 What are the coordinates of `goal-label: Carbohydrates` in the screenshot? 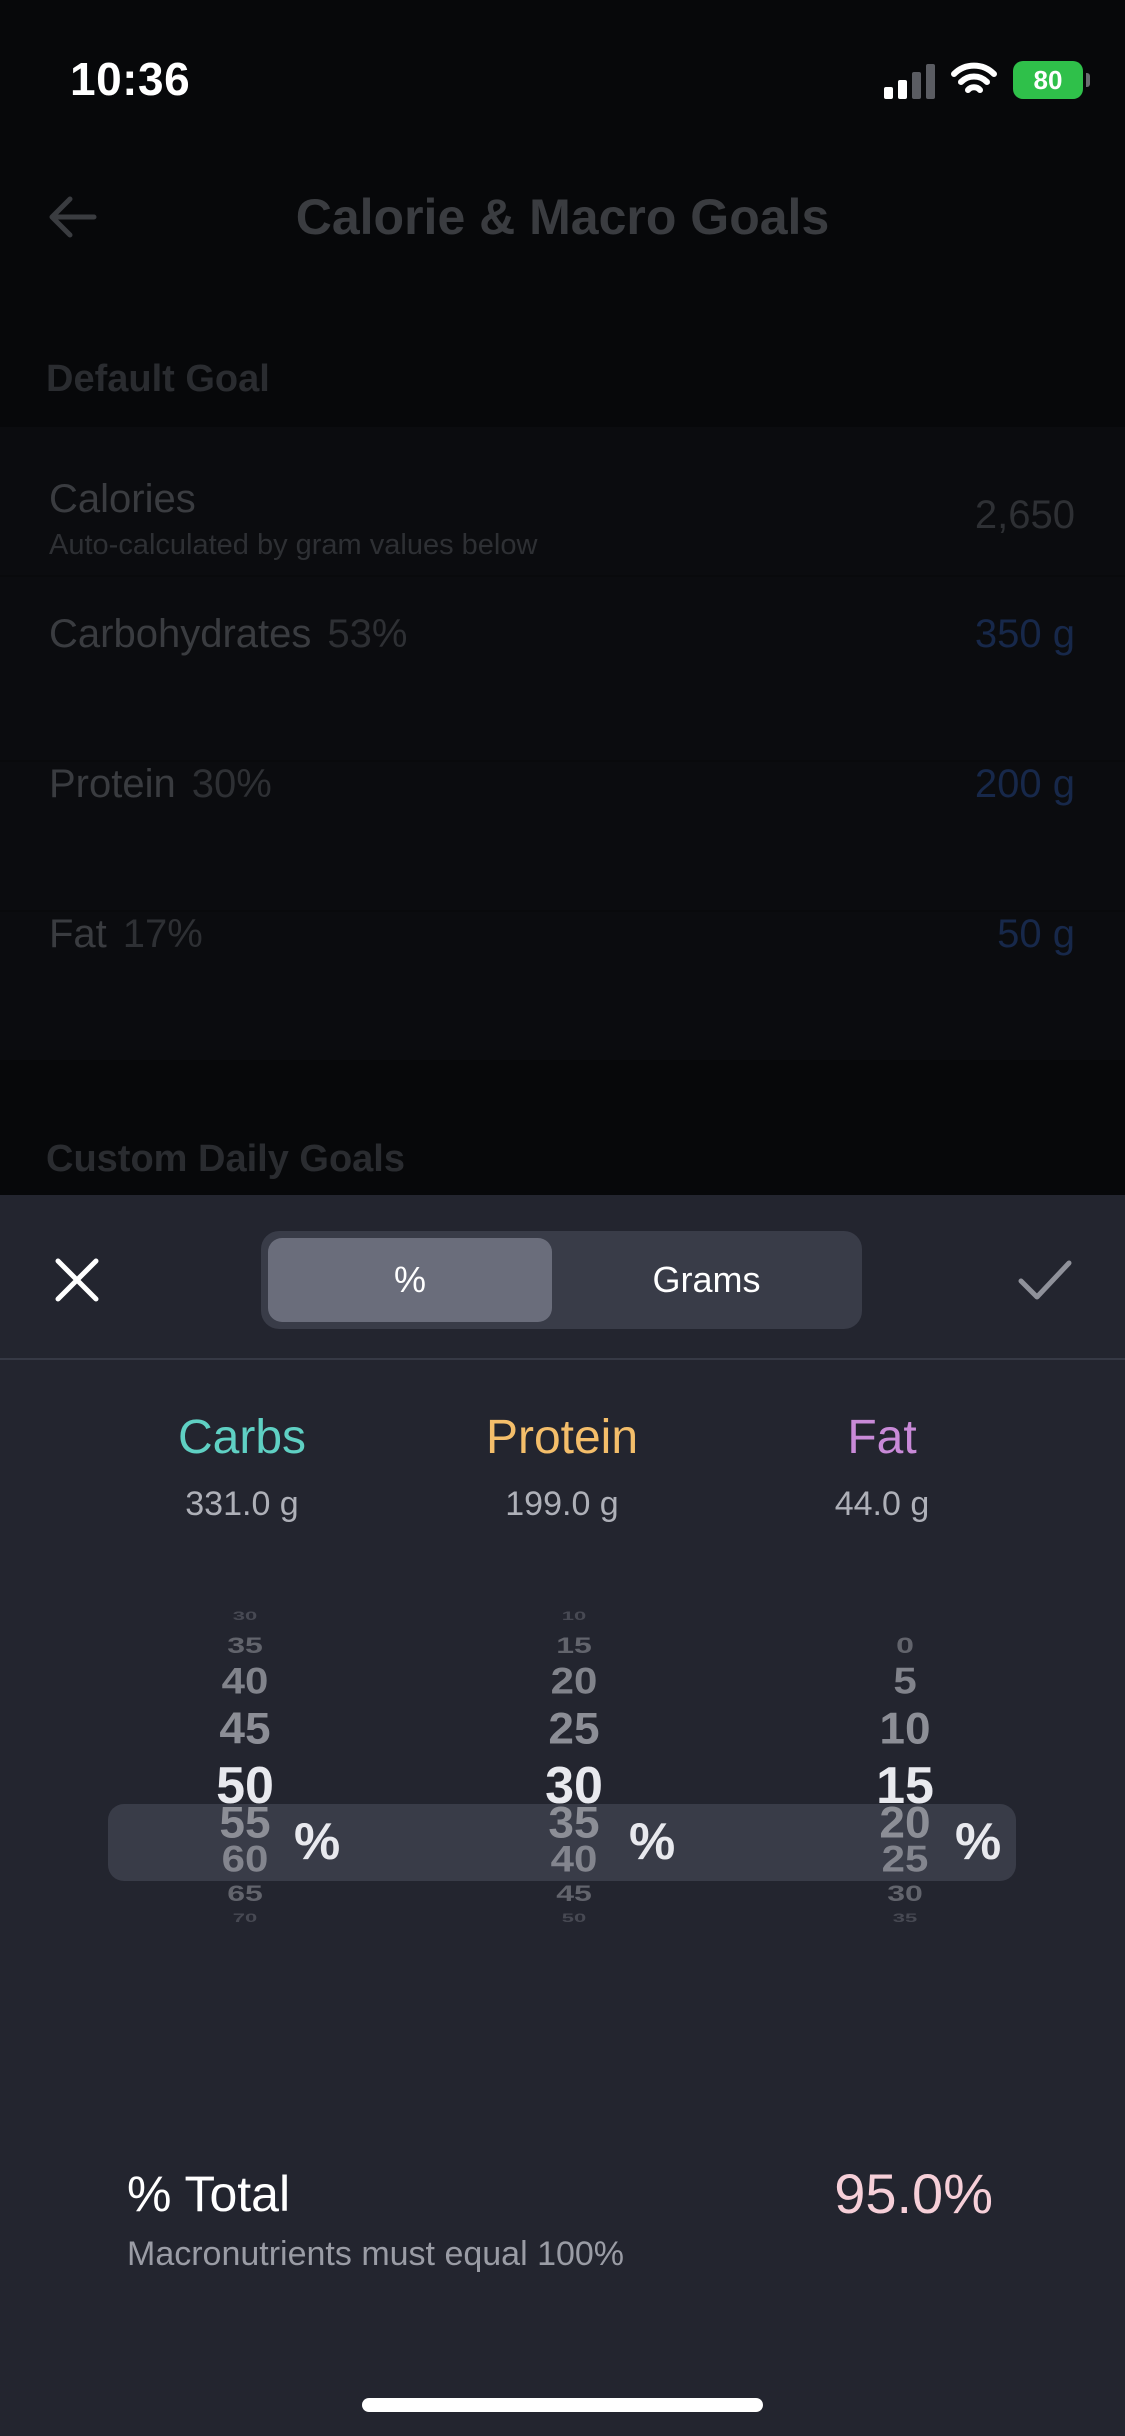 It's located at (180, 634).